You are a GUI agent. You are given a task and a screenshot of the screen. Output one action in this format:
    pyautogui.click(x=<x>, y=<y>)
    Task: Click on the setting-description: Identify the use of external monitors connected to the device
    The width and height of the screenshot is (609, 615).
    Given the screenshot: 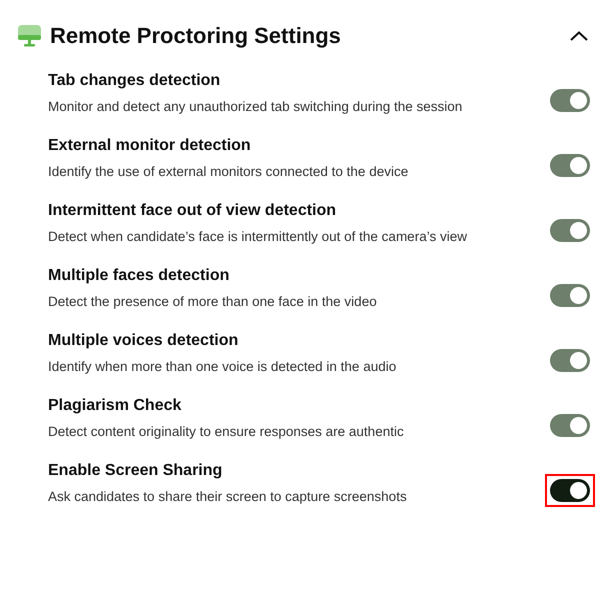 What is the action you would take?
    pyautogui.click(x=229, y=172)
    